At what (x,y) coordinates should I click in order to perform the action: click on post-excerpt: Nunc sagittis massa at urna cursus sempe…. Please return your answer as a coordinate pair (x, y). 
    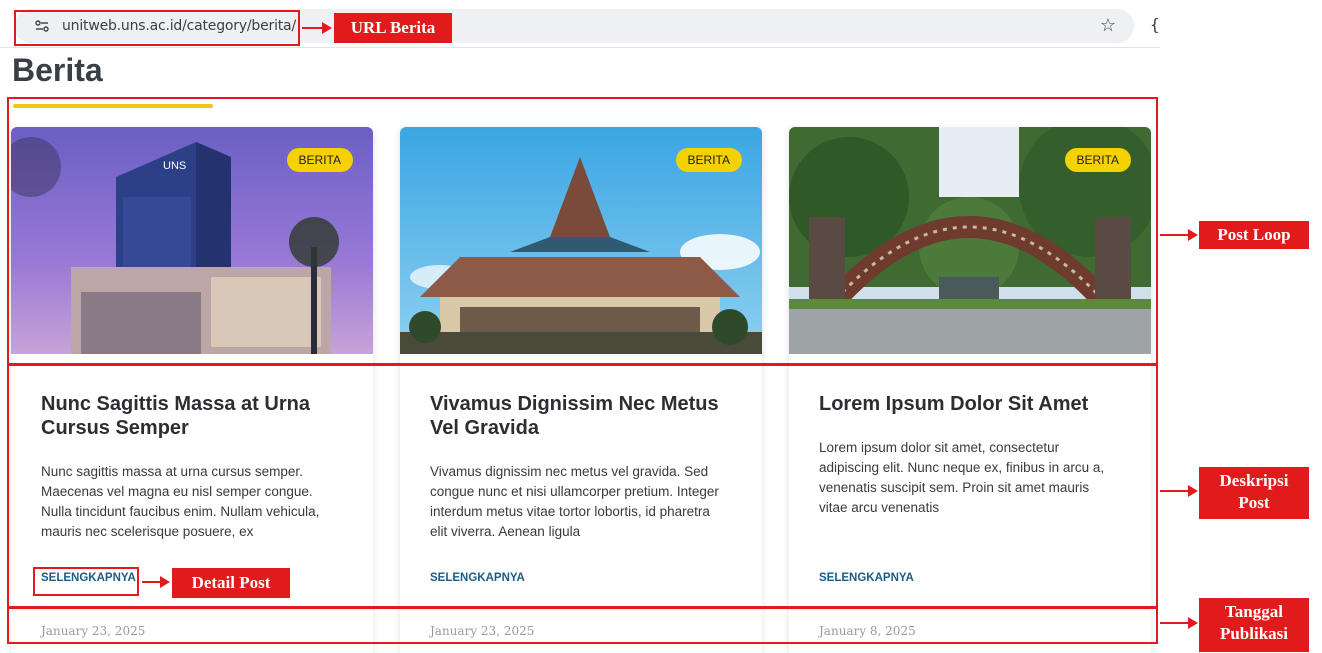
    Looking at the image, I should click on (180, 501).